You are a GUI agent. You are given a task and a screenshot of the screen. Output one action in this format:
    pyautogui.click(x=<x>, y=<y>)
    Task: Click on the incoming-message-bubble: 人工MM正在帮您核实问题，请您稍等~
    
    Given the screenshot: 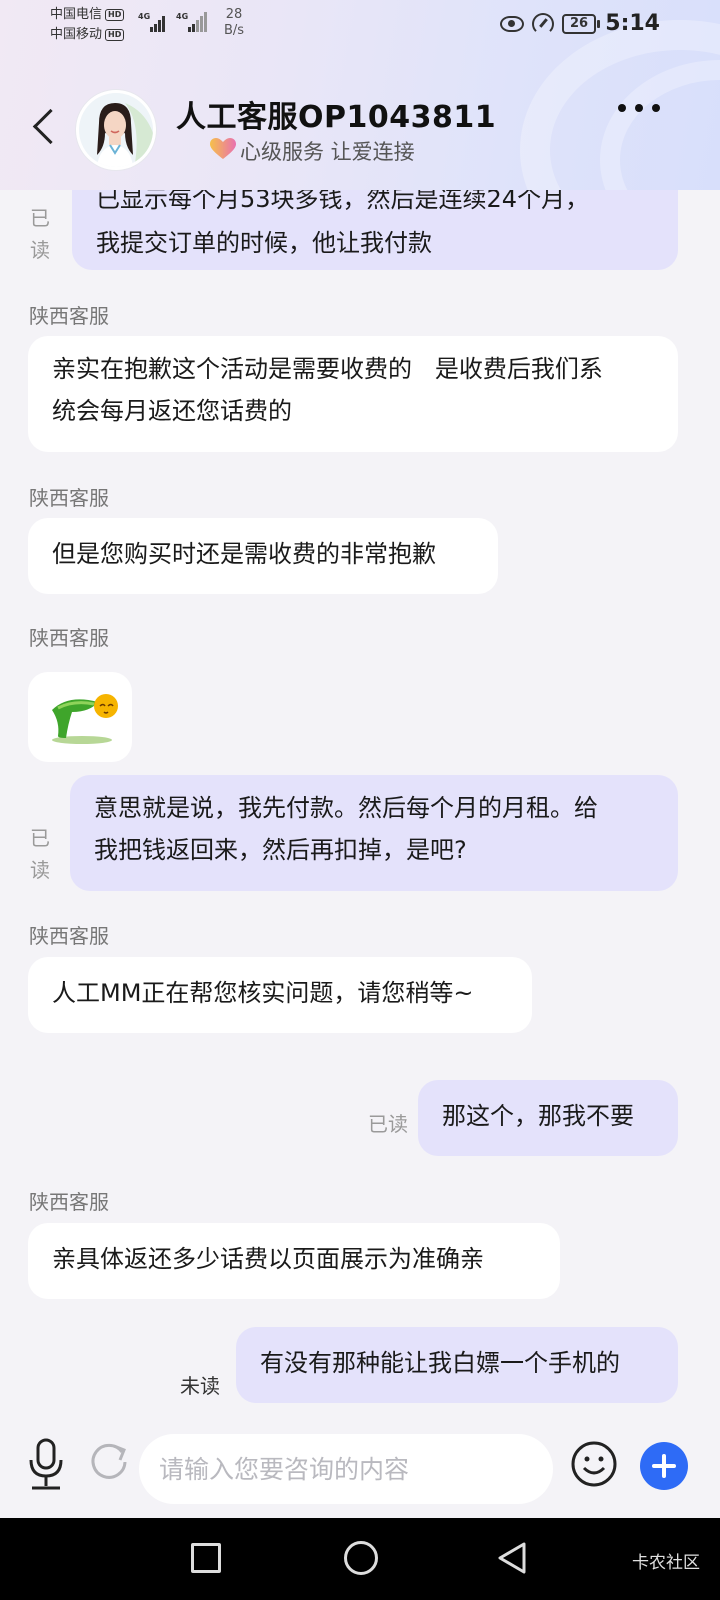 What is the action you would take?
    pyautogui.click(x=280, y=995)
    